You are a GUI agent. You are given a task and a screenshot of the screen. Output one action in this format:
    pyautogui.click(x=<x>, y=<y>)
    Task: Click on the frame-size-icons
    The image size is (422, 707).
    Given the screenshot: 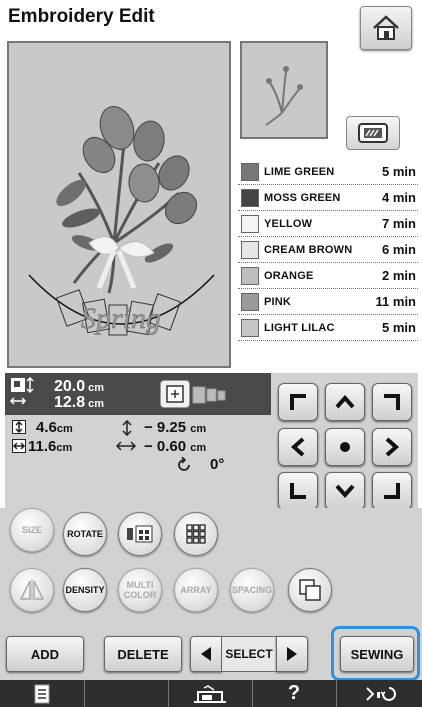 What is the action you would take?
    pyautogui.click(x=209, y=395)
    